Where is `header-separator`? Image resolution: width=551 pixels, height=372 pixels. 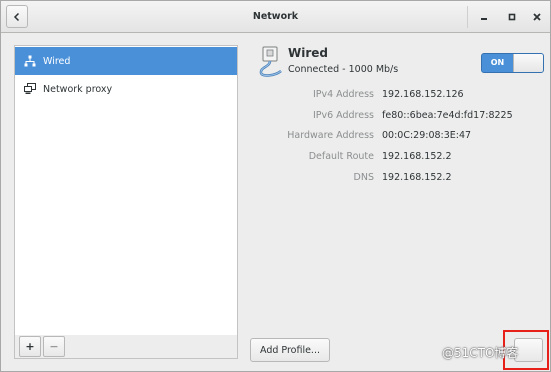 header-separator is located at coordinates (467, 17).